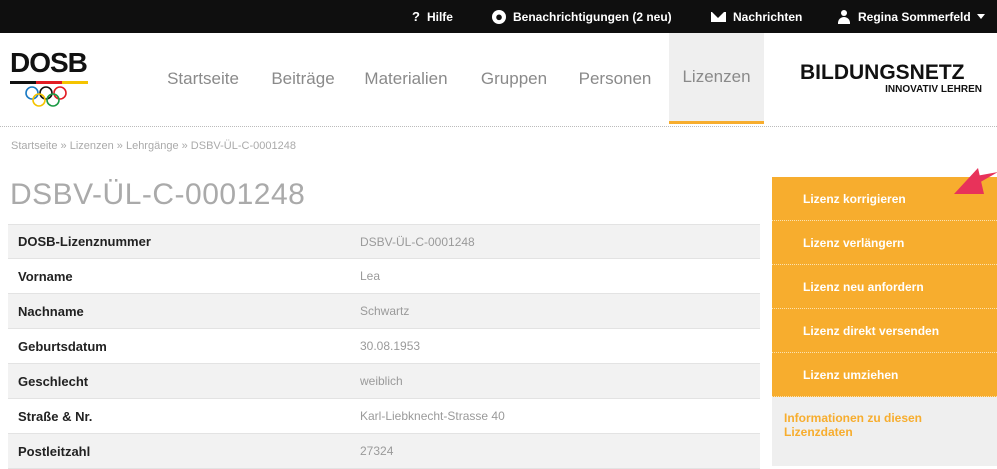 This screenshot has width=997, height=469. I want to click on lizenz-verlaengern-button: Lizenz verlängern, so click(884, 243).